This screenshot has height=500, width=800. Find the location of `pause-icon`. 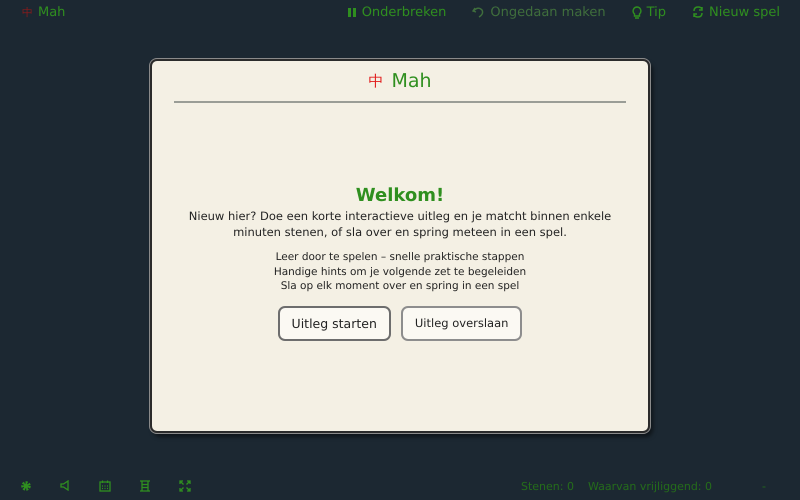

pause-icon is located at coordinates (351, 12).